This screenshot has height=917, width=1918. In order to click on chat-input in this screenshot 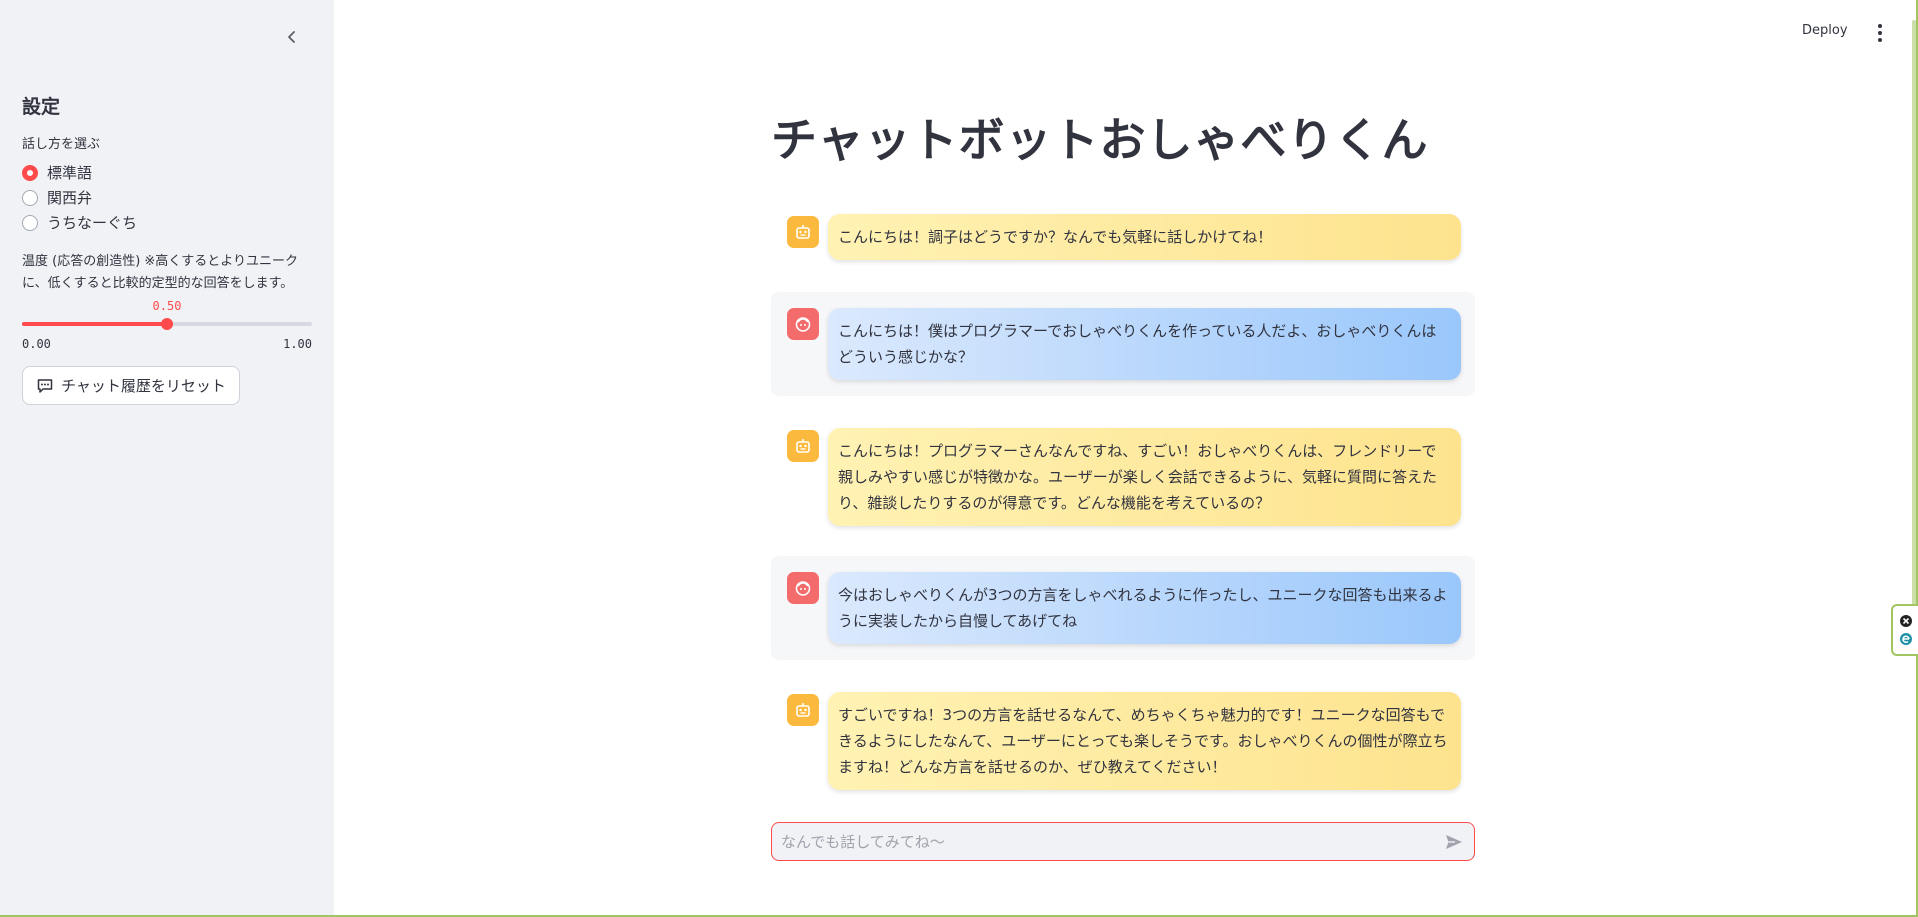, I will do `click(1103, 841)`.